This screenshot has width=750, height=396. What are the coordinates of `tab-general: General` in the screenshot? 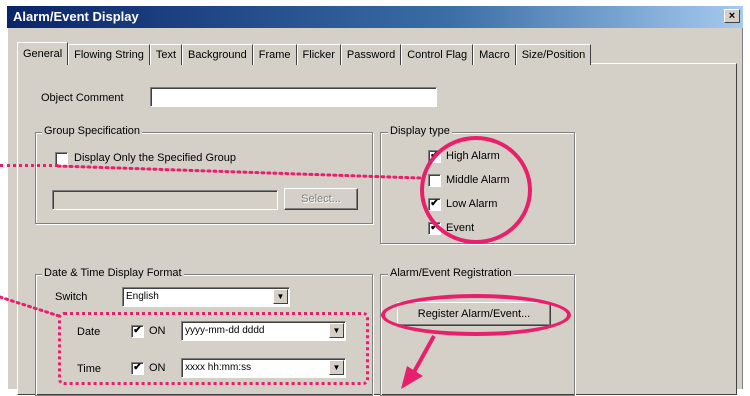 It's located at (43, 53).